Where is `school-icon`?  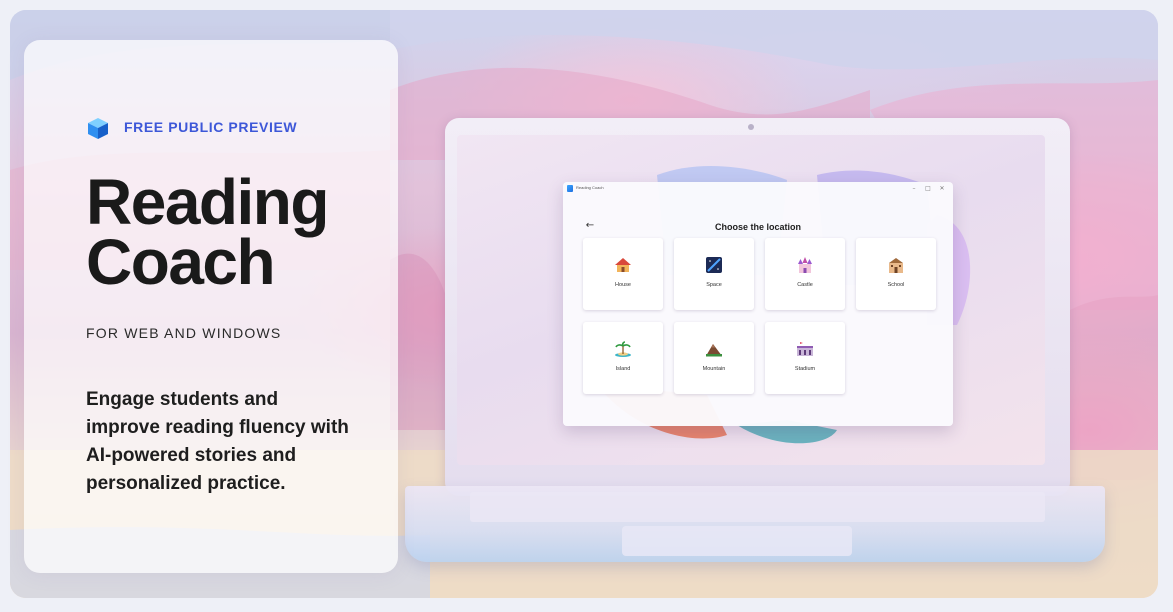
school-icon is located at coordinates (896, 265).